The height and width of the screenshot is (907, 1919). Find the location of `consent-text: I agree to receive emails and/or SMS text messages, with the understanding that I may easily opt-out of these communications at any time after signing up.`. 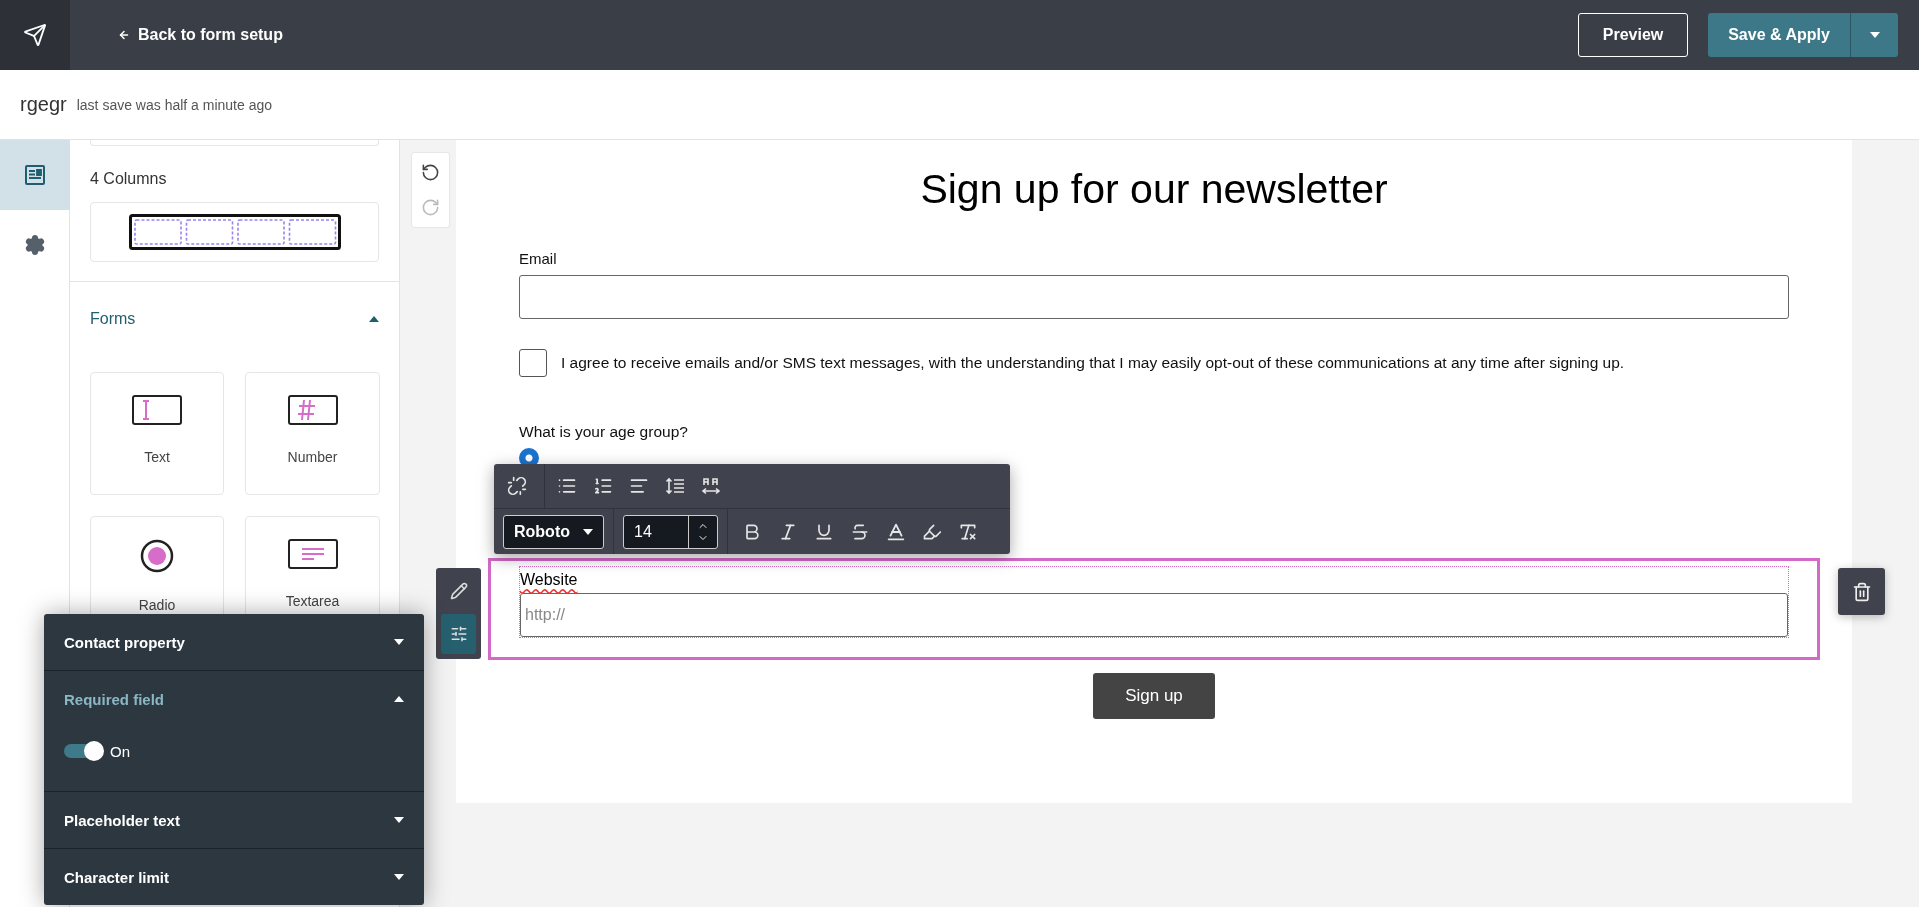

consent-text: I agree to receive emails and/or SMS text messages, with the understanding that I may easily opt-out of these communications at any time after signing up. is located at coordinates (1093, 363).